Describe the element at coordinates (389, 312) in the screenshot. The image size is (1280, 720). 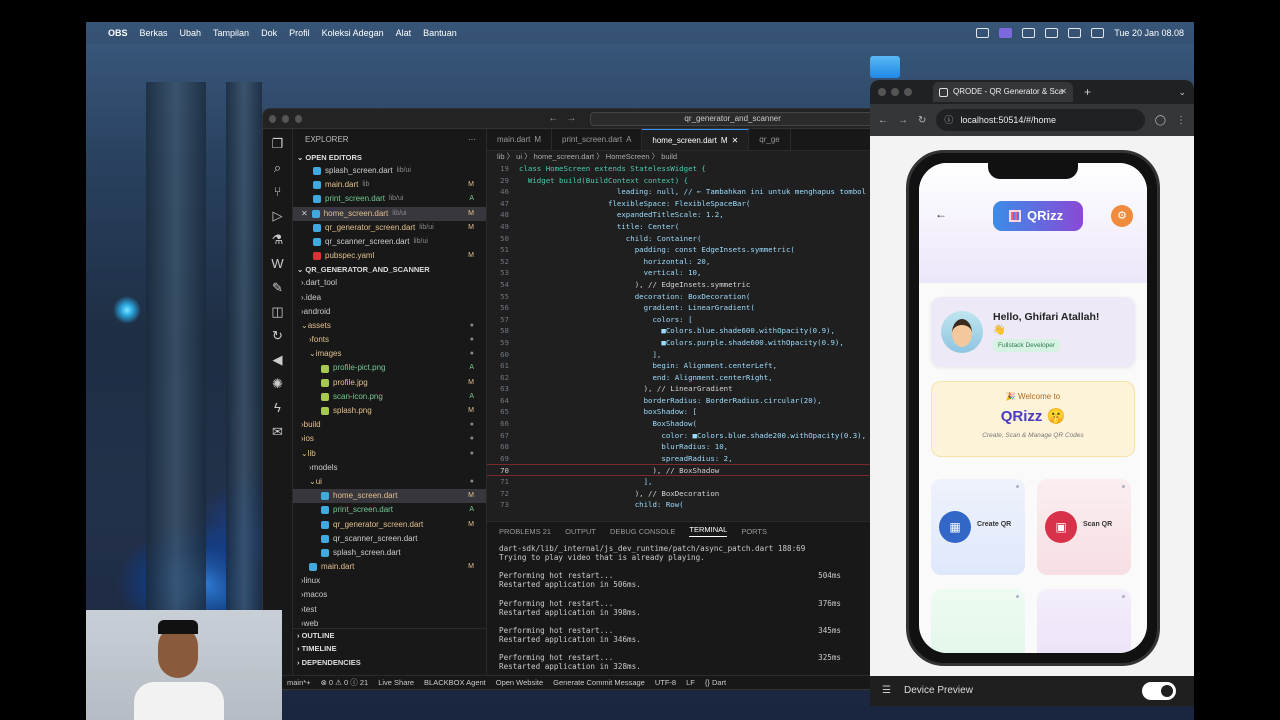
I see `folder-item: › android` at that location.